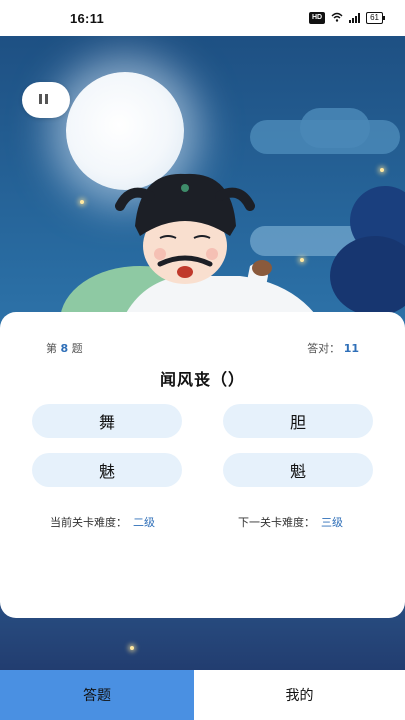  I want to click on current-difficulty: 当前关卡难度： 二级, so click(102, 522).